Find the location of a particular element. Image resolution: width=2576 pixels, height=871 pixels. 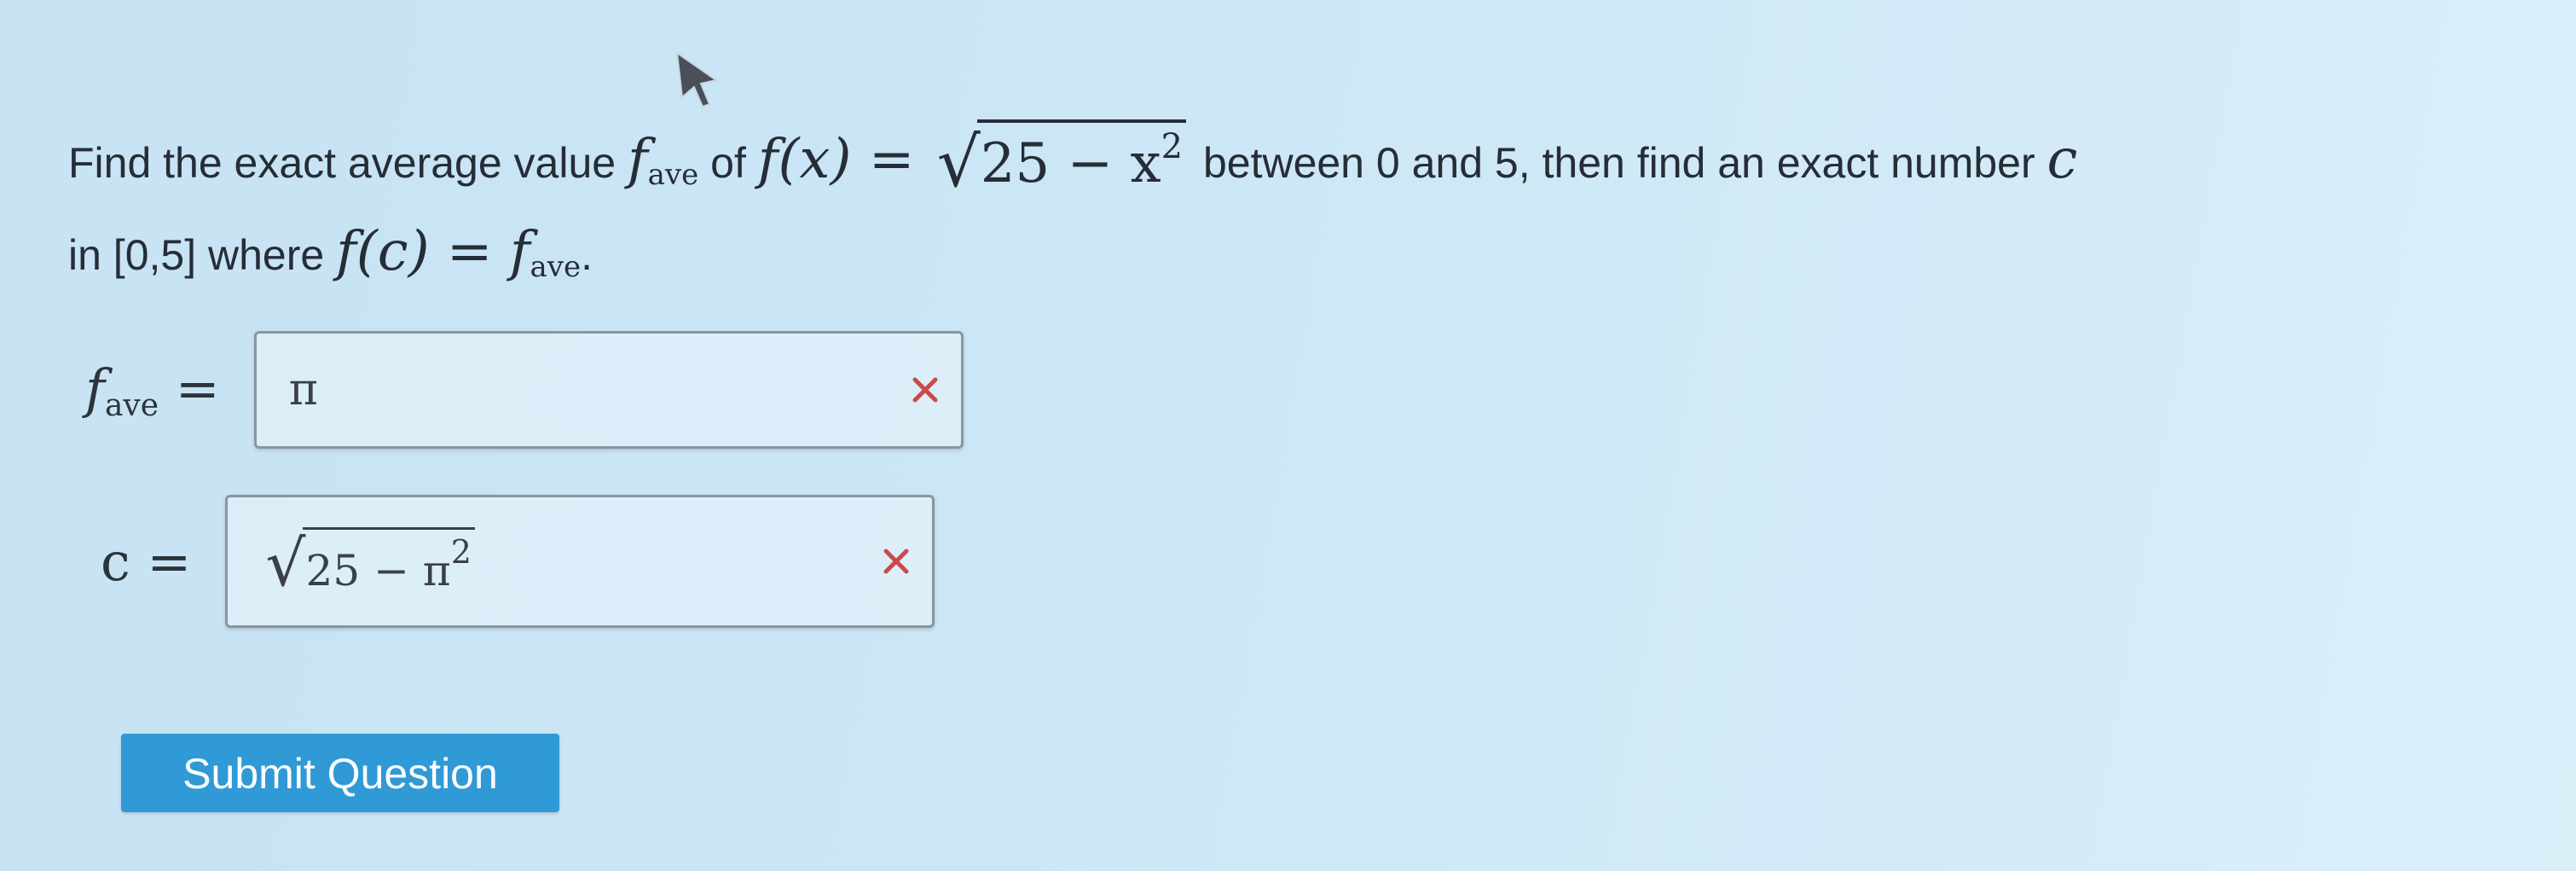

fave-answer-value: π is located at coordinates (303, 389).